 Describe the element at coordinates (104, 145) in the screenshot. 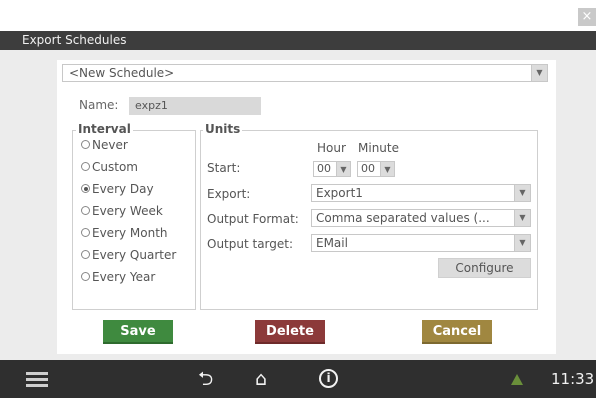

I see `radio-never: Never` at that location.